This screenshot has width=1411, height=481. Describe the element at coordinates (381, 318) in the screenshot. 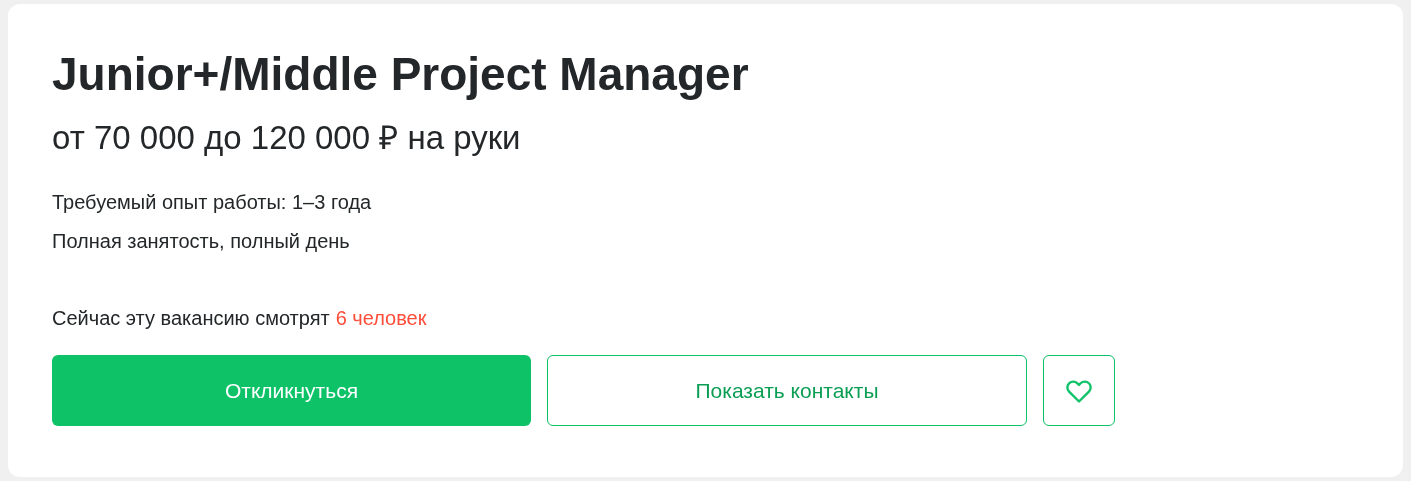

I see `viewers-count: 6 человек` at that location.